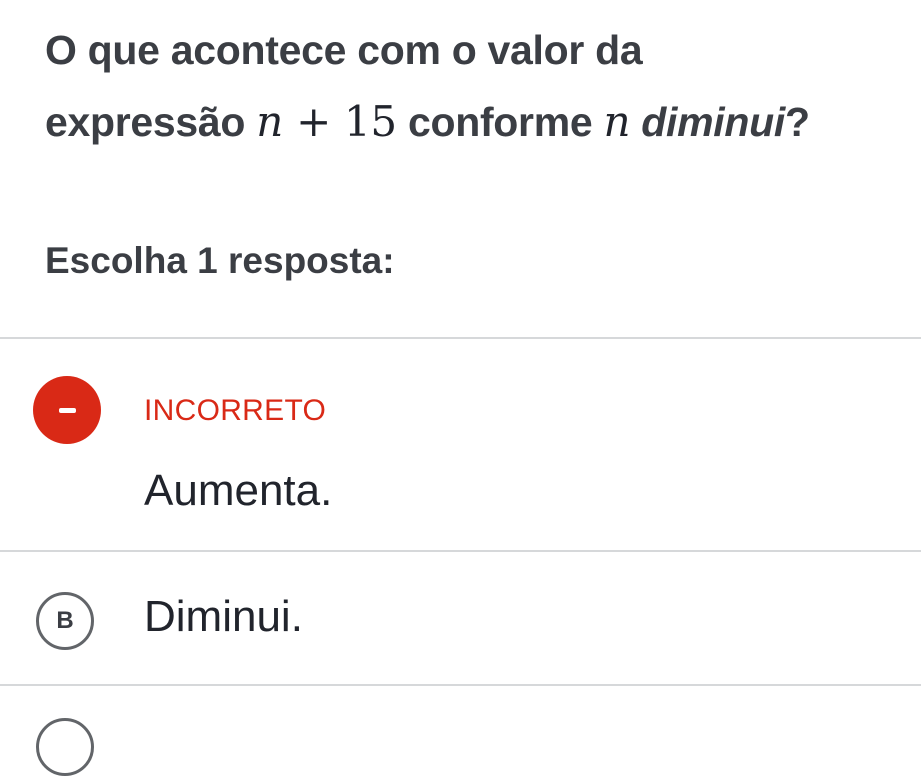 The width and height of the screenshot is (921, 776). Describe the element at coordinates (220, 260) in the screenshot. I see `answer-prompt: Escolha 1 resposta:` at that location.